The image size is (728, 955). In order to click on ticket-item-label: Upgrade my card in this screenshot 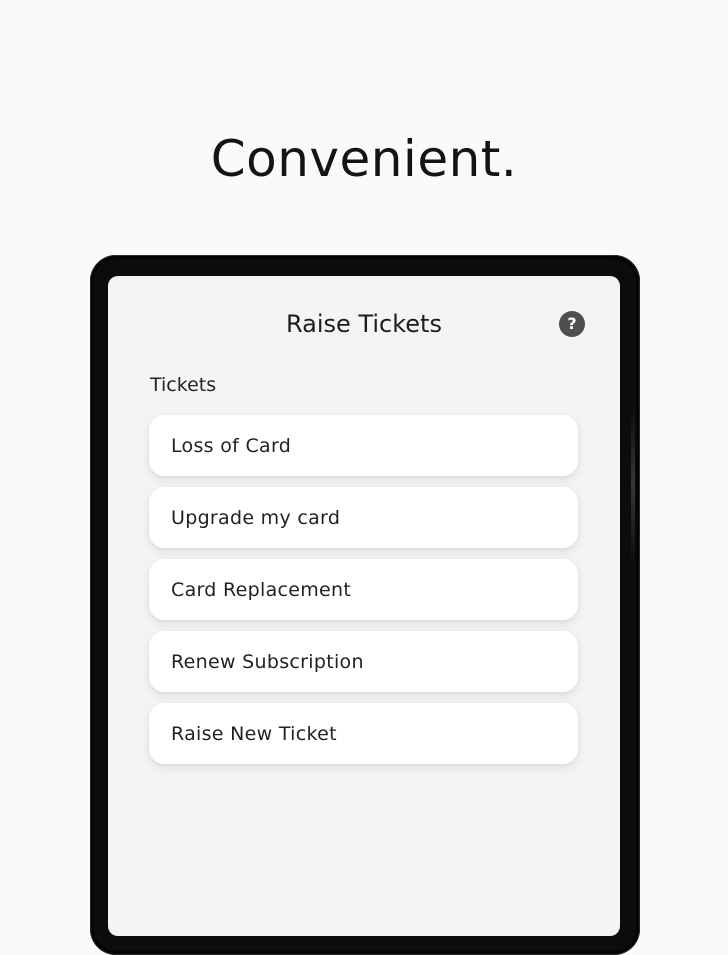, I will do `click(256, 517)`.